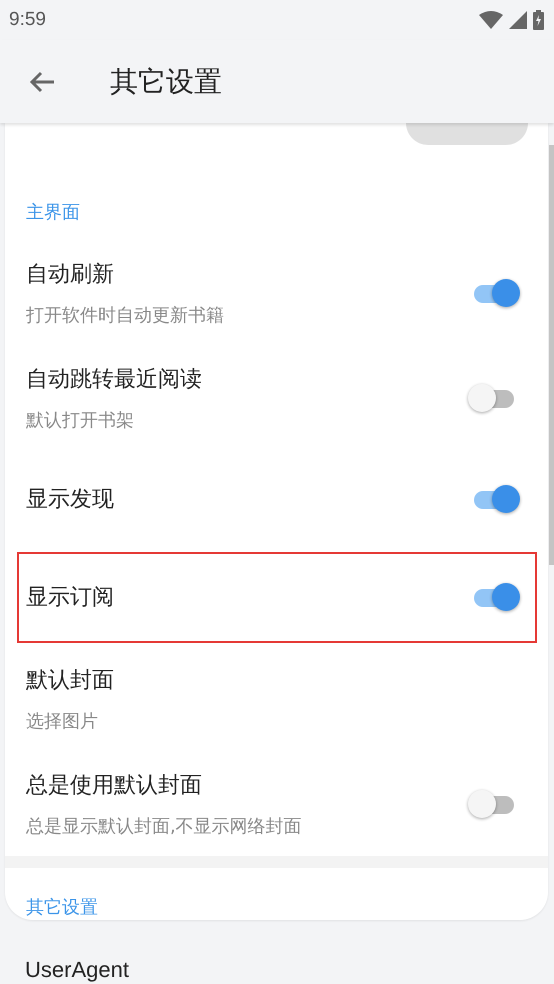 This screenshot has width=554, height=984. I want to click on setting-description: 默认打开书架, so click(80, 420).